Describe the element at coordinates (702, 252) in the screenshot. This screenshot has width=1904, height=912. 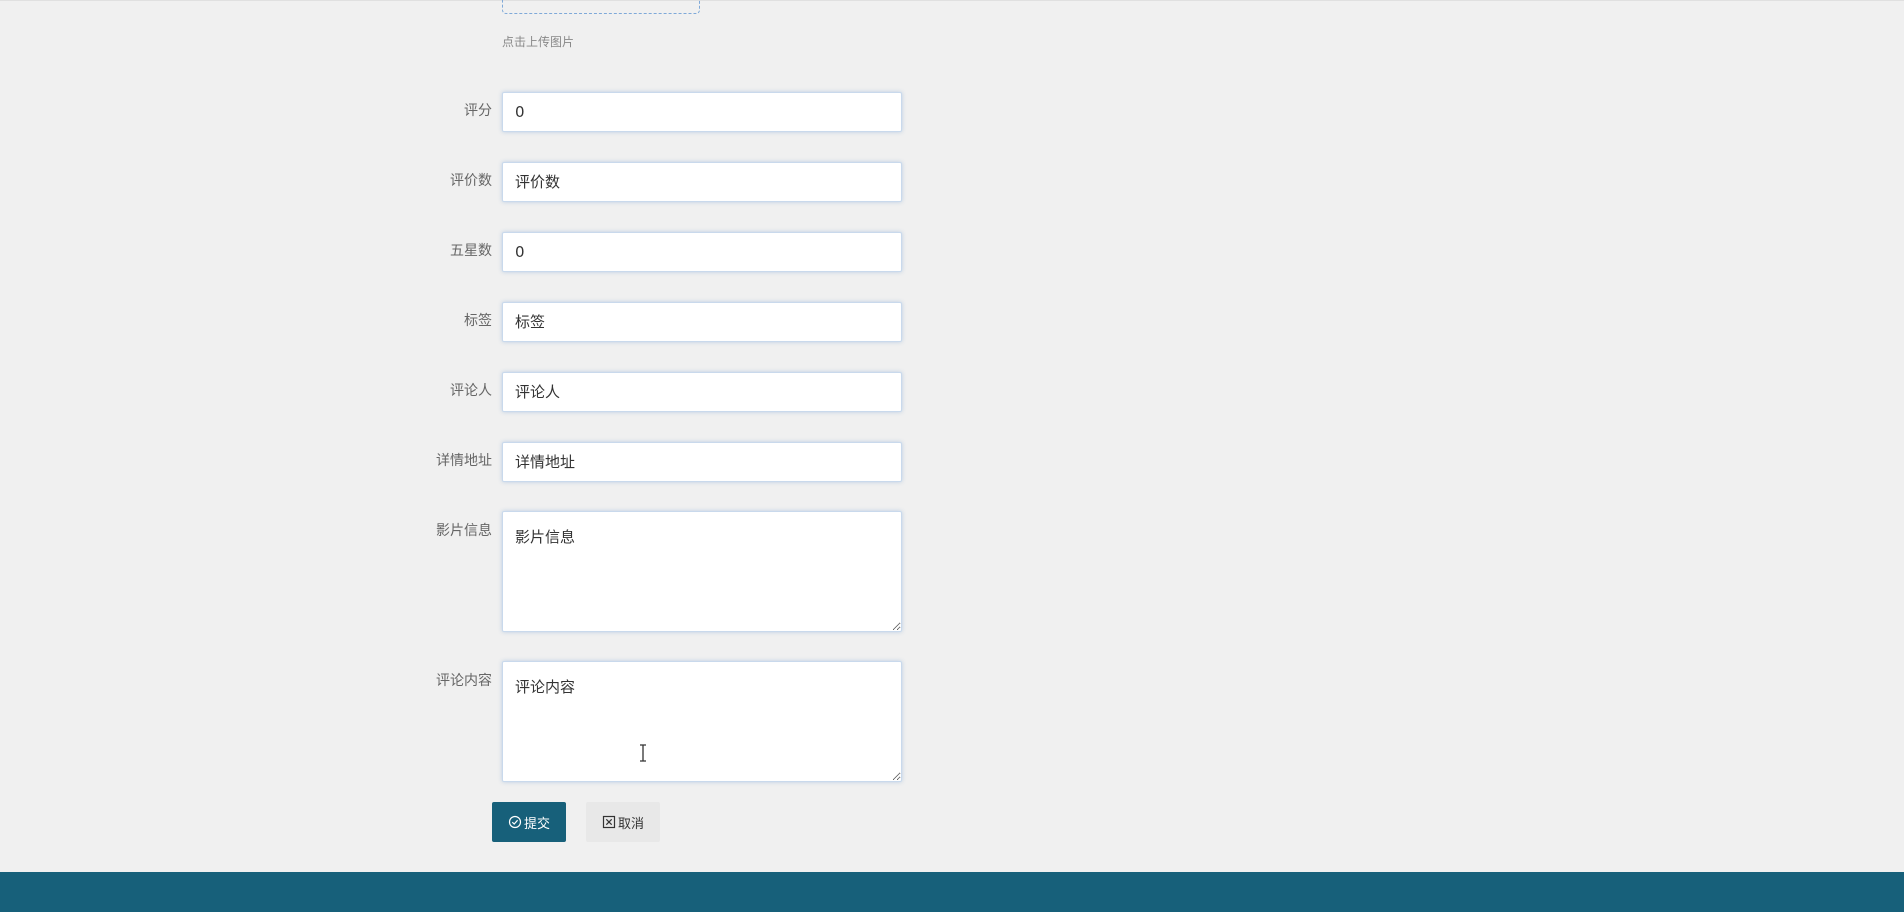
I see `five-star-input` at that location.